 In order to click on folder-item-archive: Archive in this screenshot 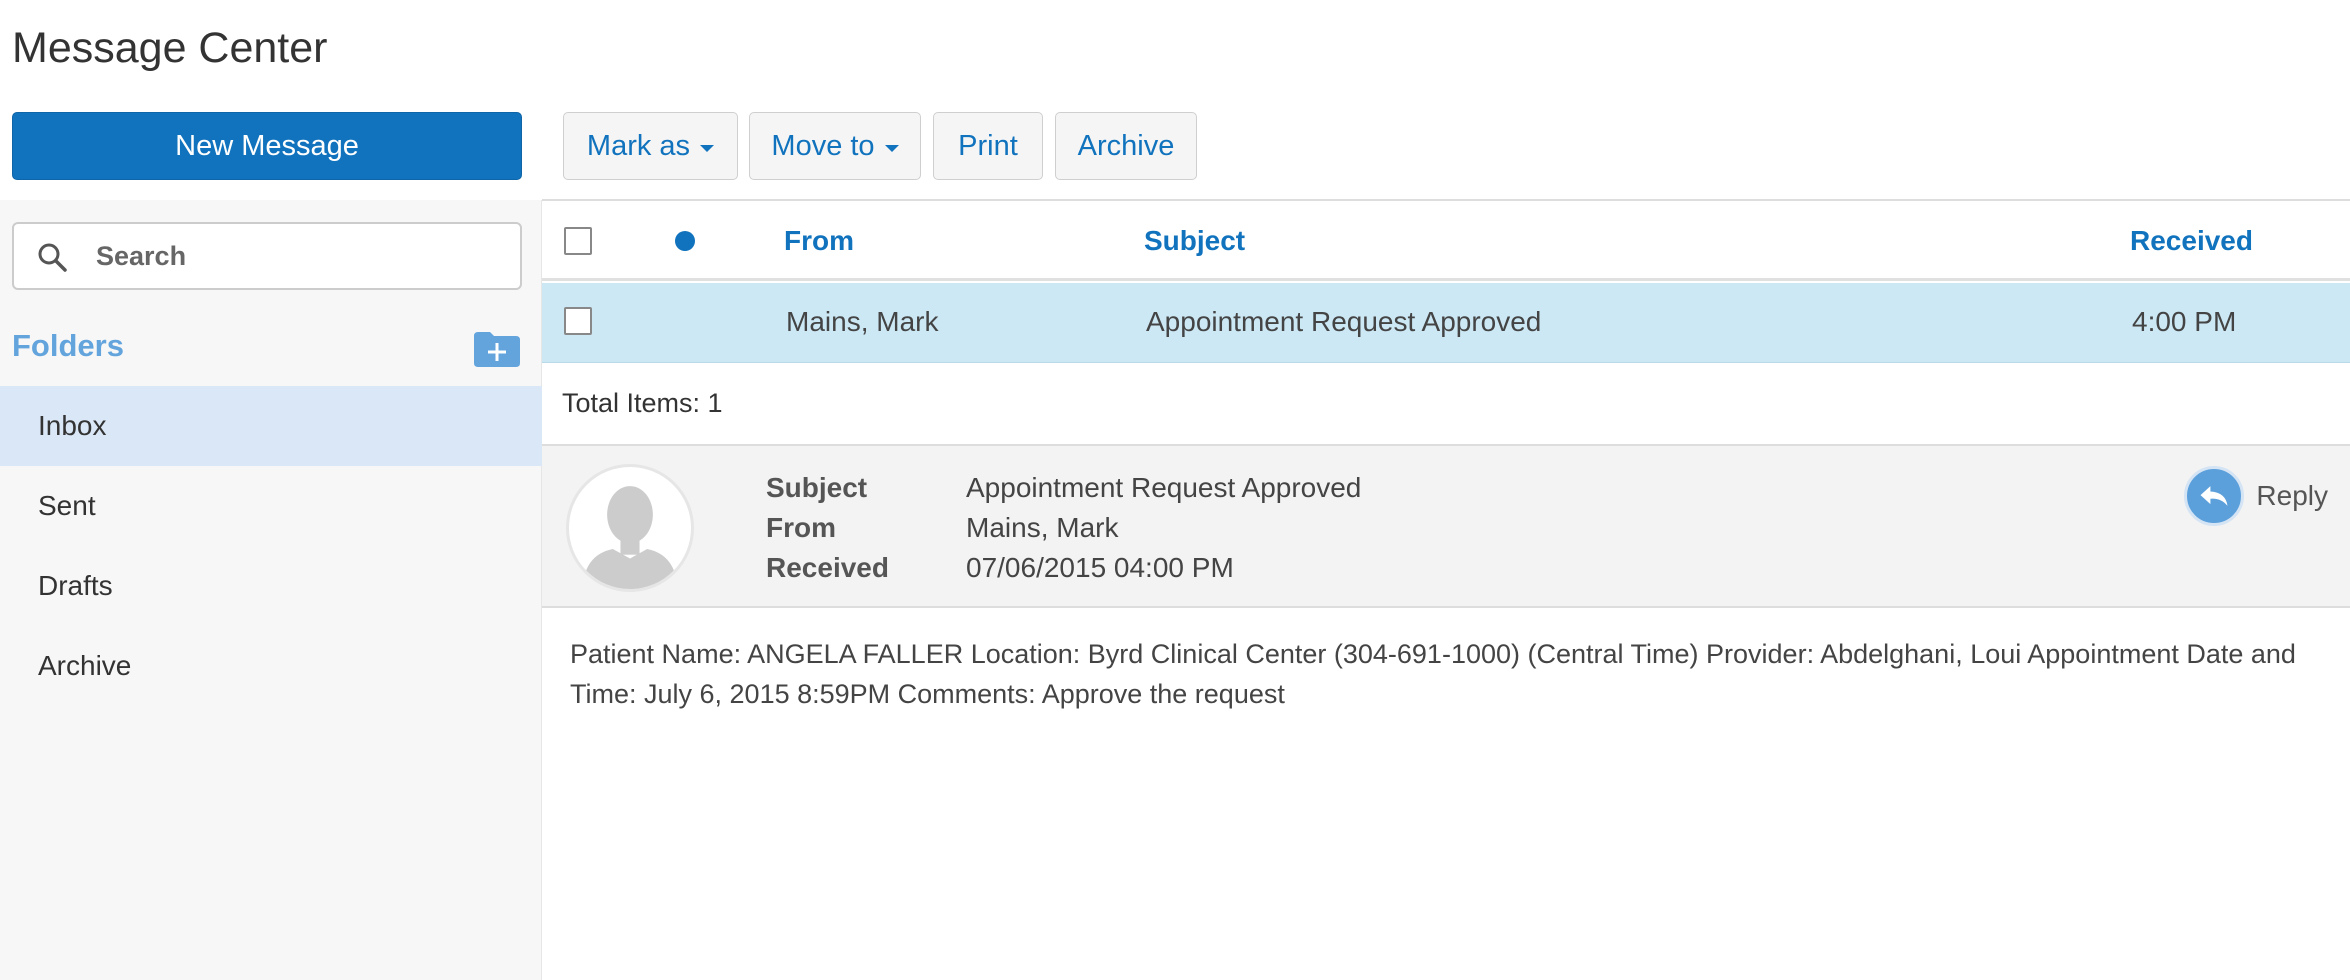, I will do `click(271, 666)`.